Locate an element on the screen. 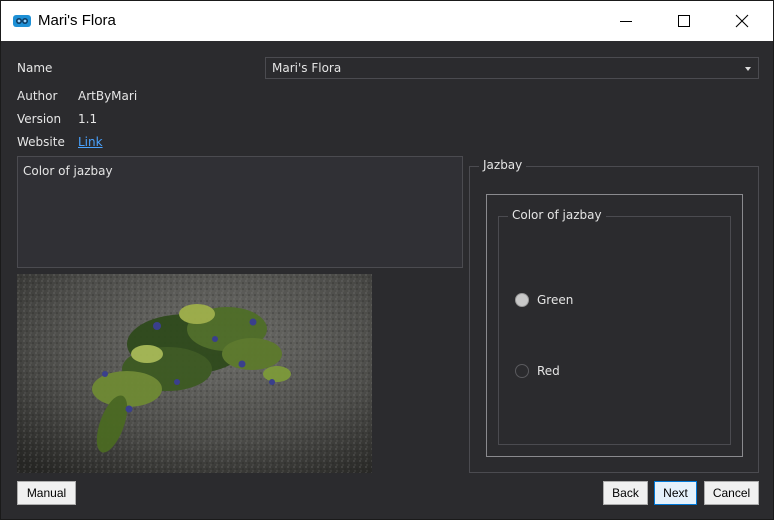  description-text: Color of jazbay is located at coordinates (68, 171).